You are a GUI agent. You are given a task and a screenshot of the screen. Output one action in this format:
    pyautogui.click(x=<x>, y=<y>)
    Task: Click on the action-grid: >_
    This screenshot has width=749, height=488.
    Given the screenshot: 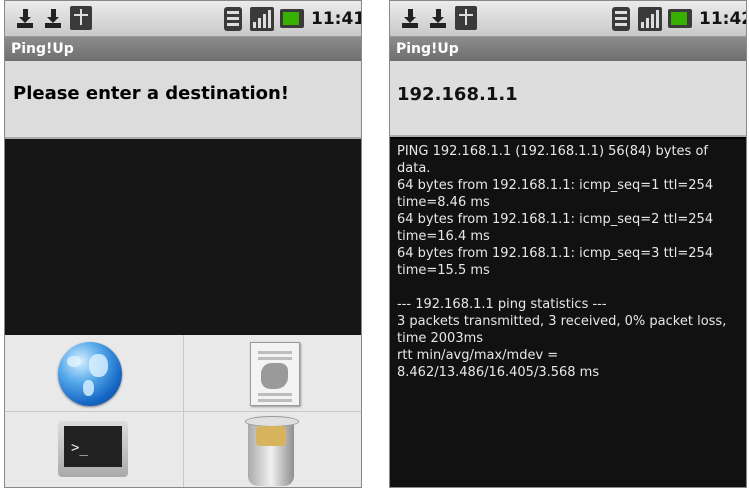 What is the action you would take?
    pyautogui.click(x=183, y=411)
    